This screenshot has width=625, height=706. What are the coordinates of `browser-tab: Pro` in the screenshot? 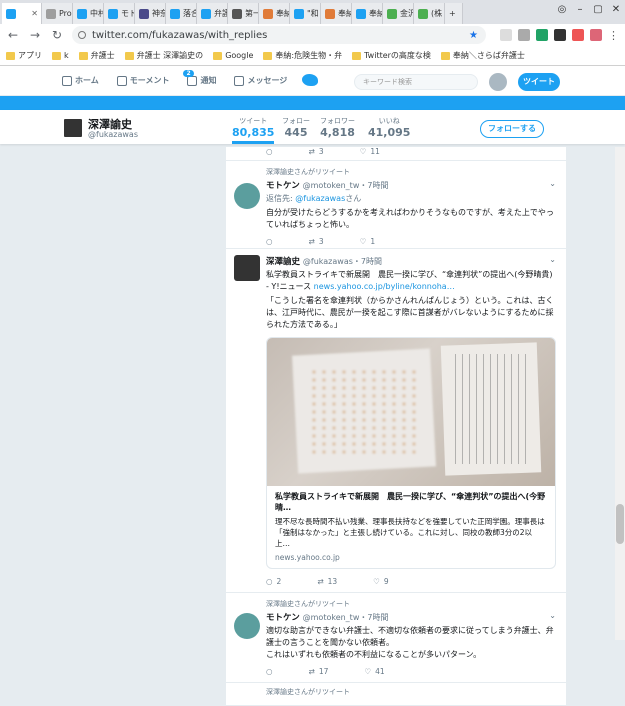 It's located at (57, 13).